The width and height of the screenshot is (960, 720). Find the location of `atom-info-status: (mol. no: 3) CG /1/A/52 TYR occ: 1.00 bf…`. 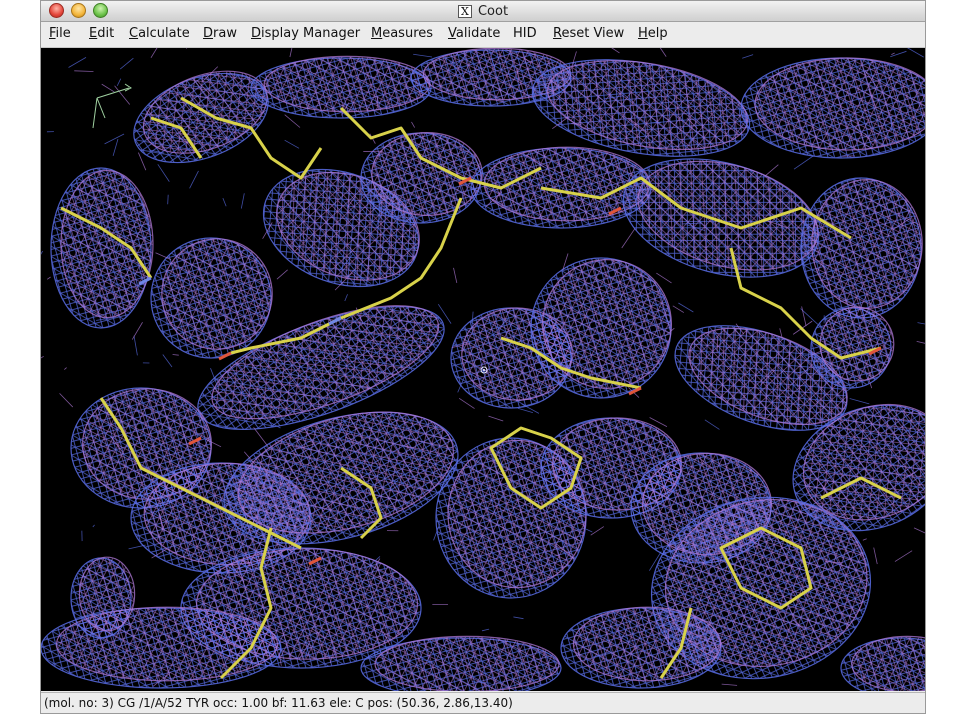

atom-info-status: (mol. no: 3) CG /1/A/52 TYR occ: 1.00 bf… is located at coordinates (278, 703).